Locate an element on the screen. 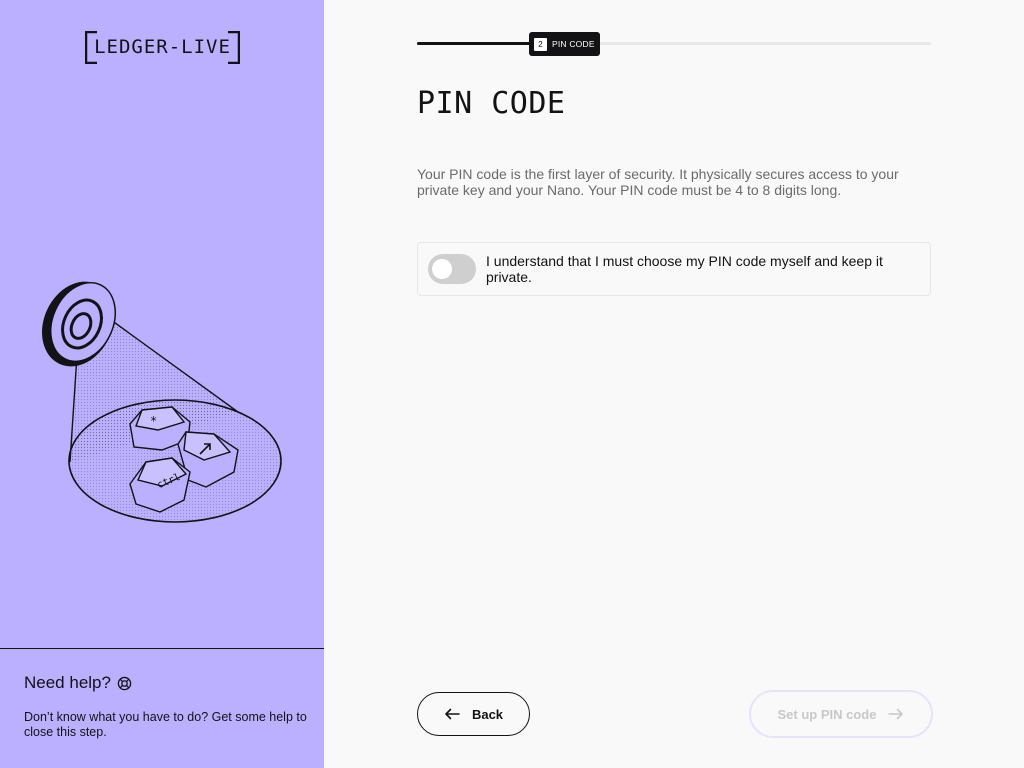  toggle-knob is located at coordinates (442, 269).